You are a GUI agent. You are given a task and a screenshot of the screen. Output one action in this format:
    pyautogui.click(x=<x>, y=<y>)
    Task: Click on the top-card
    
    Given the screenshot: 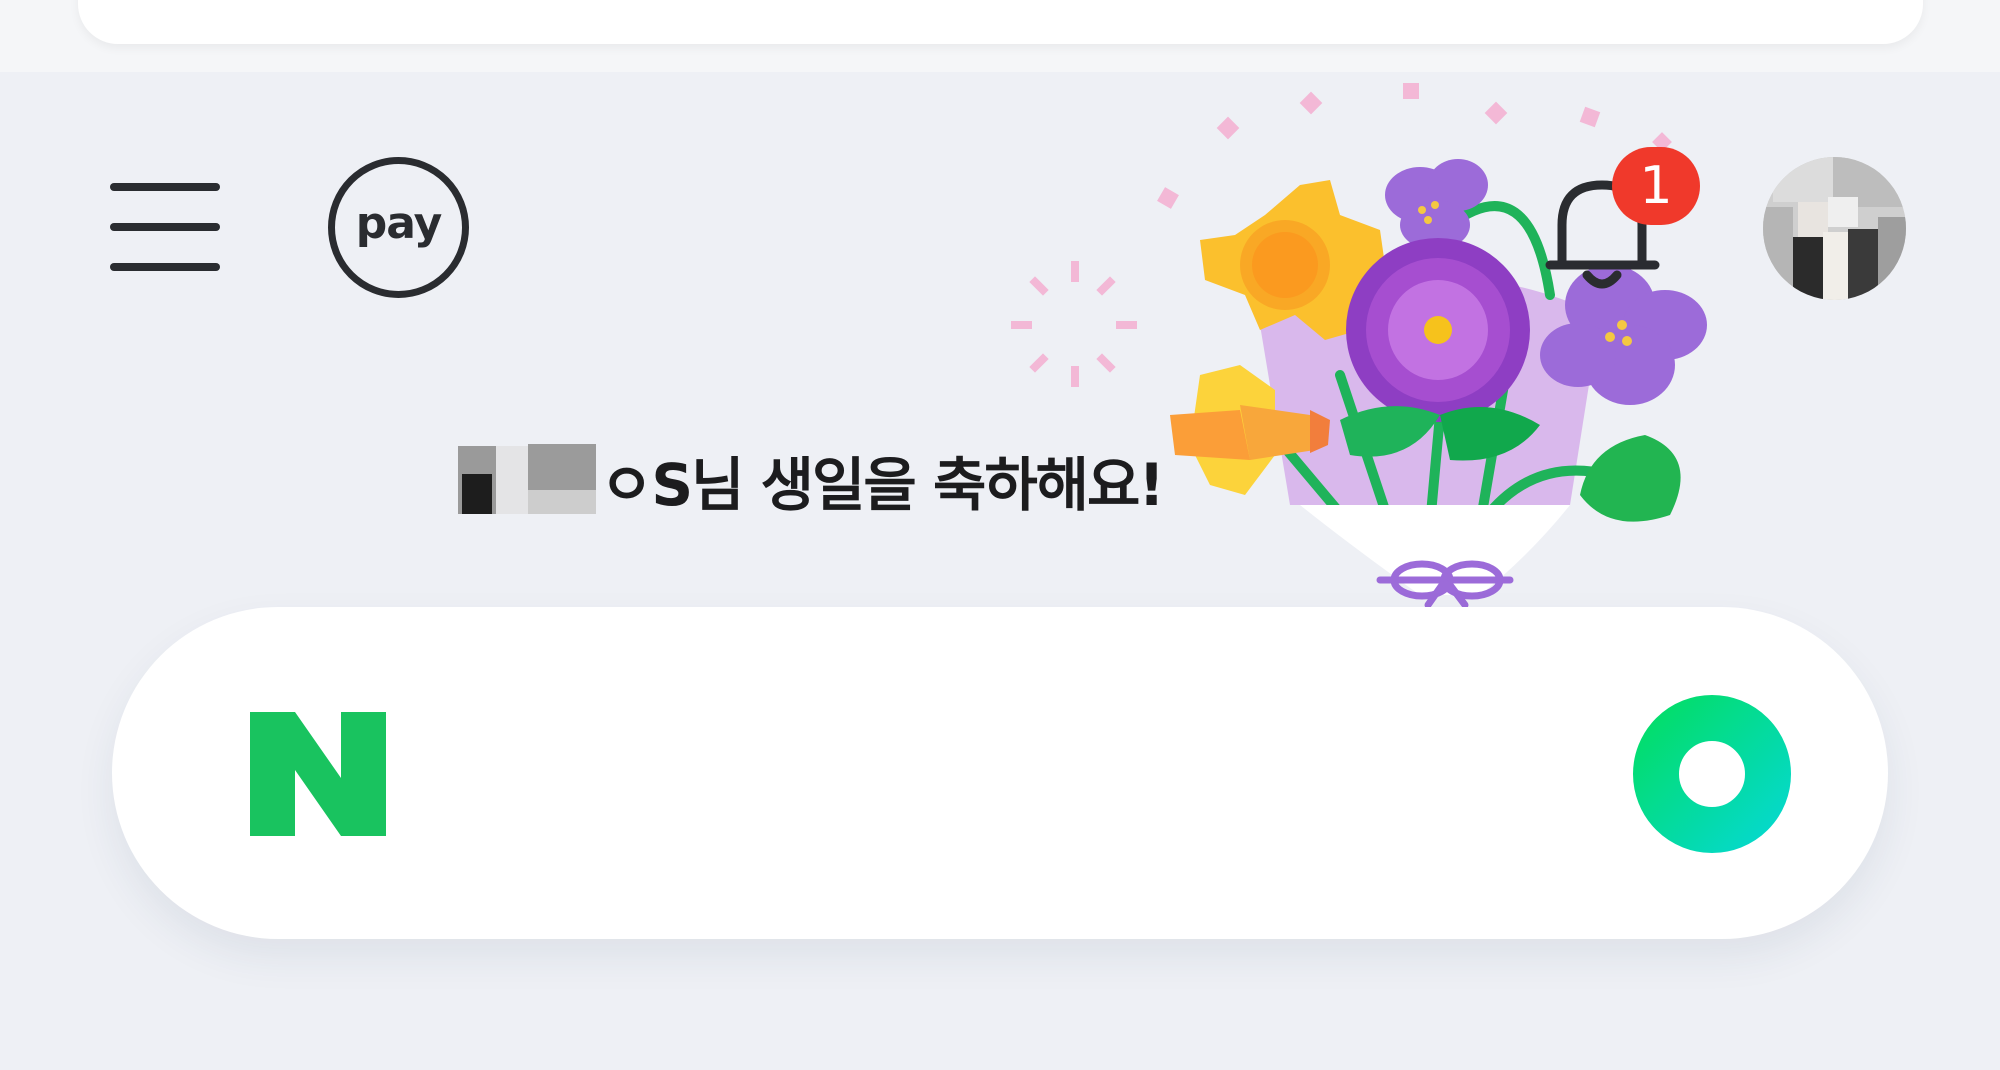 What is the action you would take?
    pyautogui.click(x=1000, y=22)
    